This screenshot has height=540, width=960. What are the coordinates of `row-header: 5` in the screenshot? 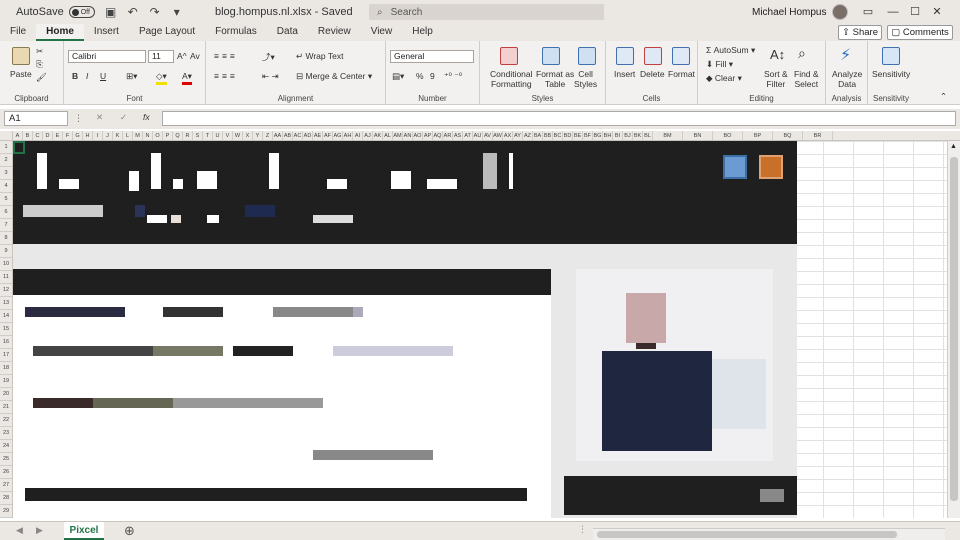 It's located at (6, 199).